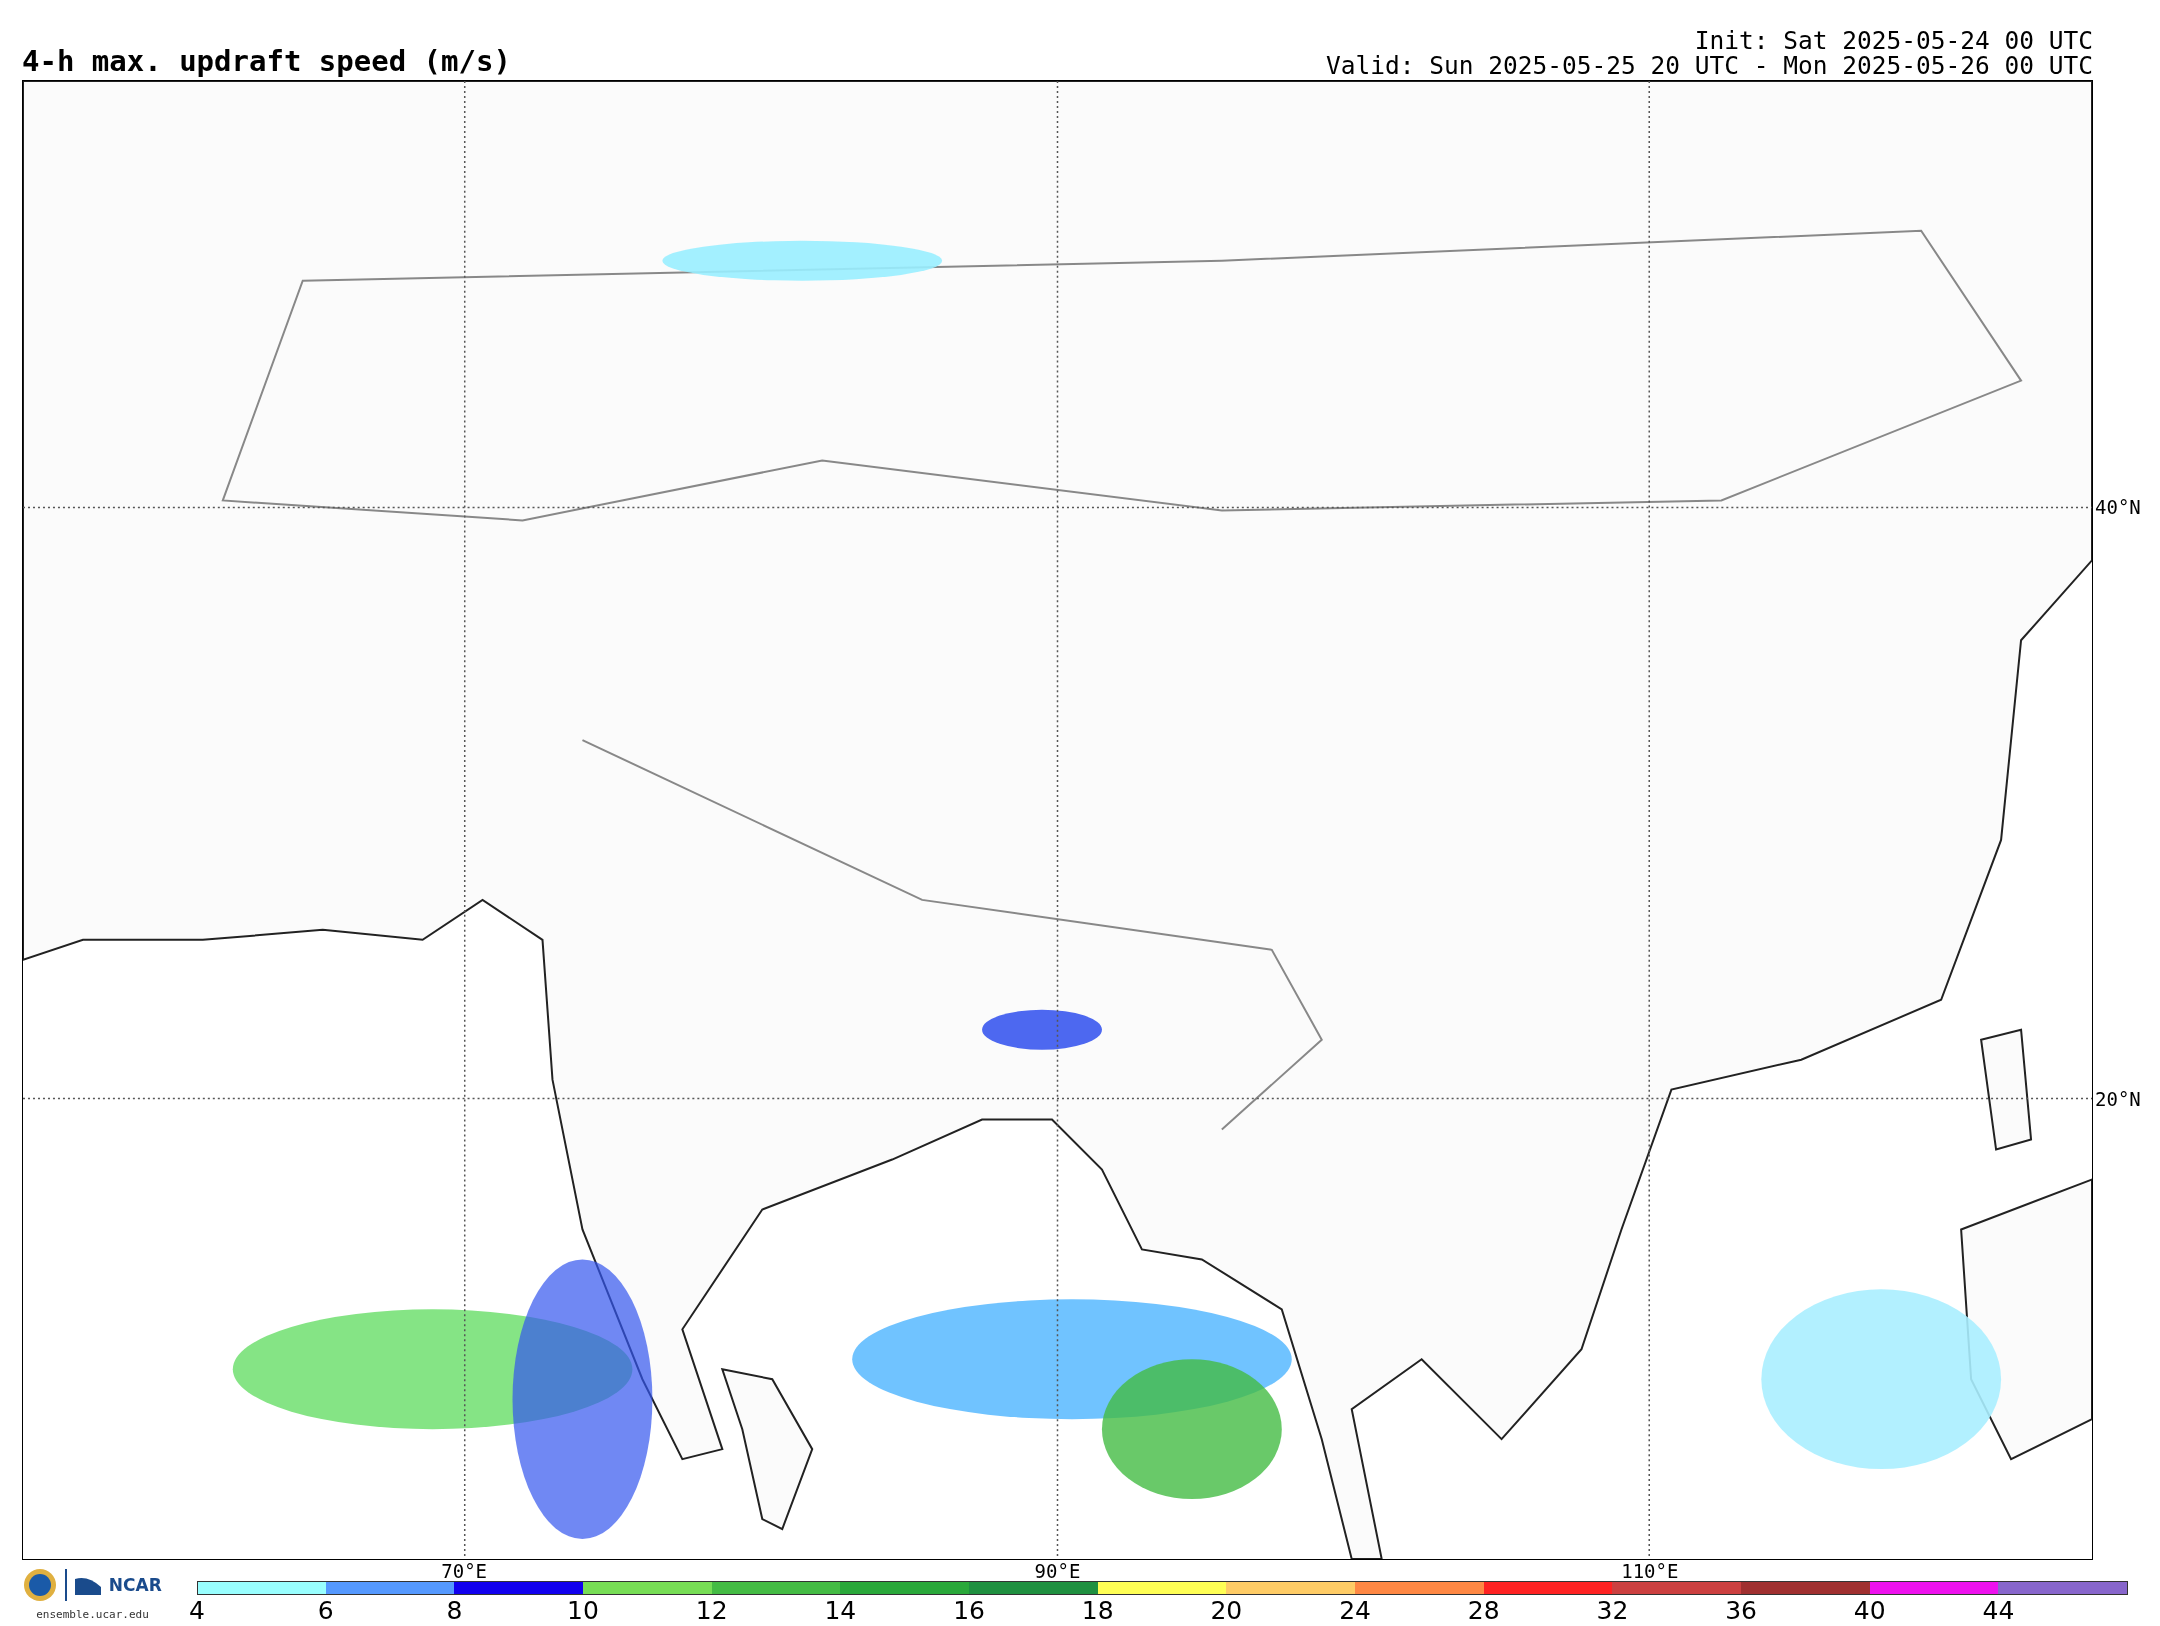  What do you see at coordinates (454, 1610) in the screenshot?
I see `colorbar-tick-label: 8` at bounding box center [454, 1610].